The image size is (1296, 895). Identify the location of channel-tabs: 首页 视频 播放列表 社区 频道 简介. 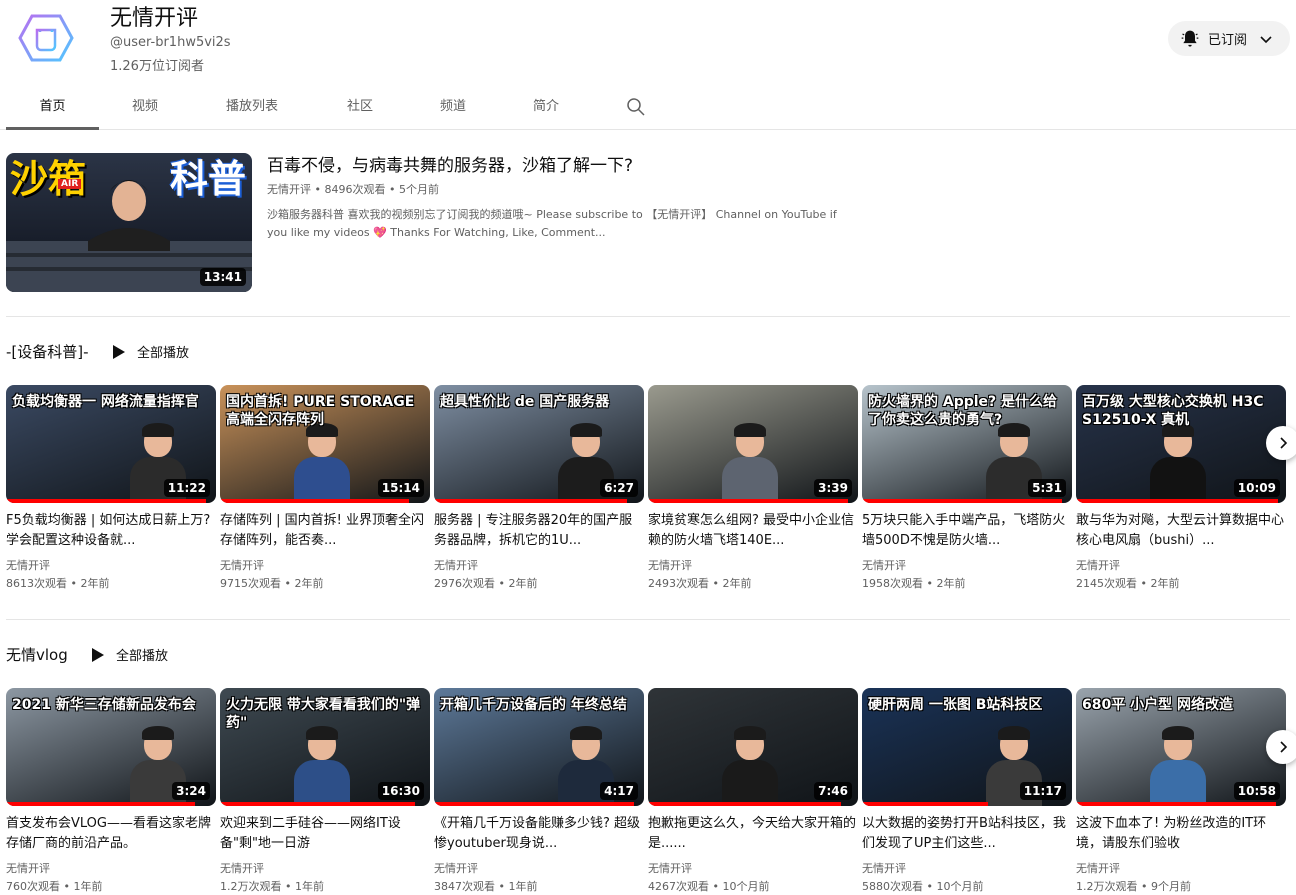
(648, 108).